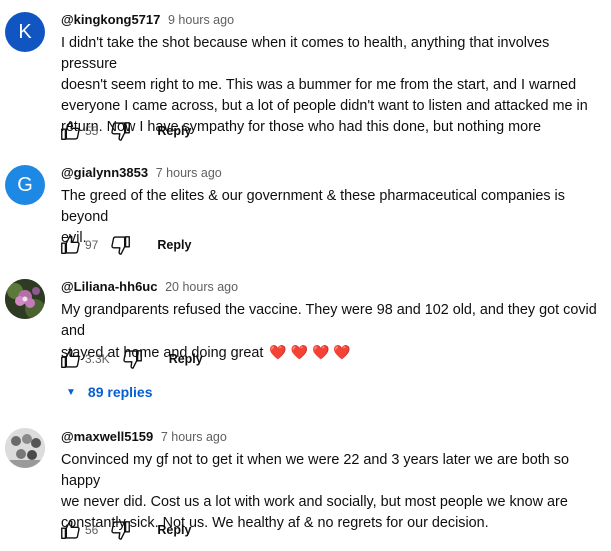 This screenshot has height=551, width=611. Describe the element at coordinates (97, 359) in the screenshot. I see `like-count: 3.3K` at that location.